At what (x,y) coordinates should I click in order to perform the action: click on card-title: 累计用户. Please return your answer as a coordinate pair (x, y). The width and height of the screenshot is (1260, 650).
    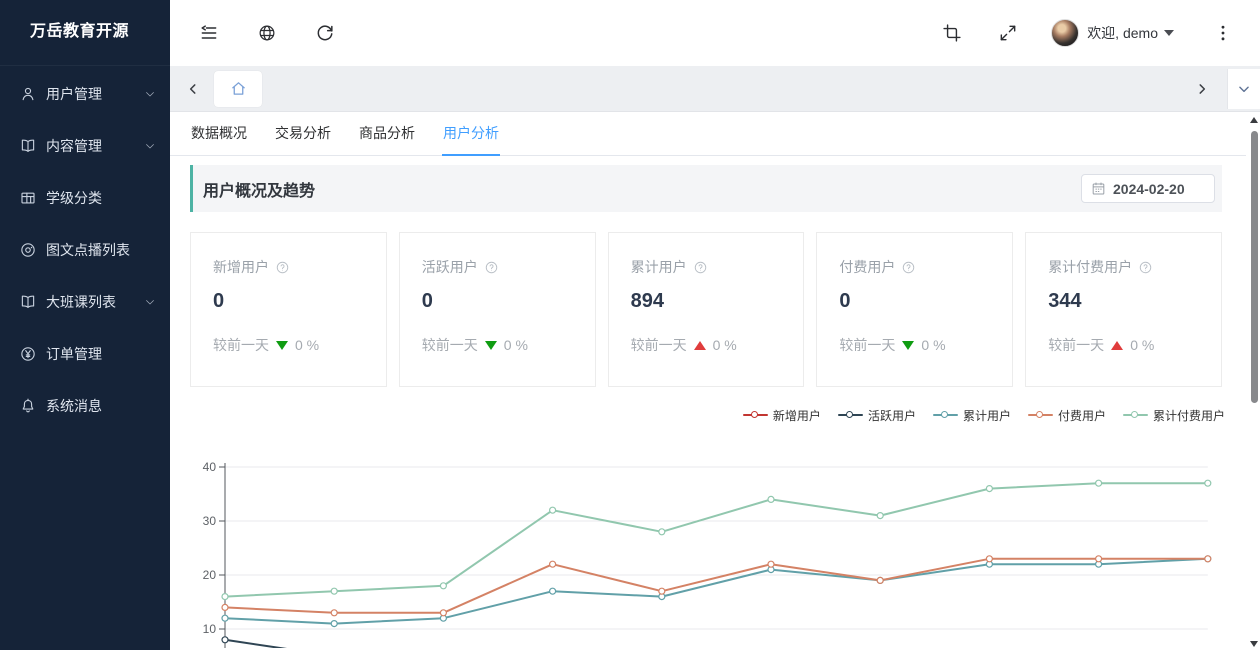
    Looking at the image, I should click on (658, 267).